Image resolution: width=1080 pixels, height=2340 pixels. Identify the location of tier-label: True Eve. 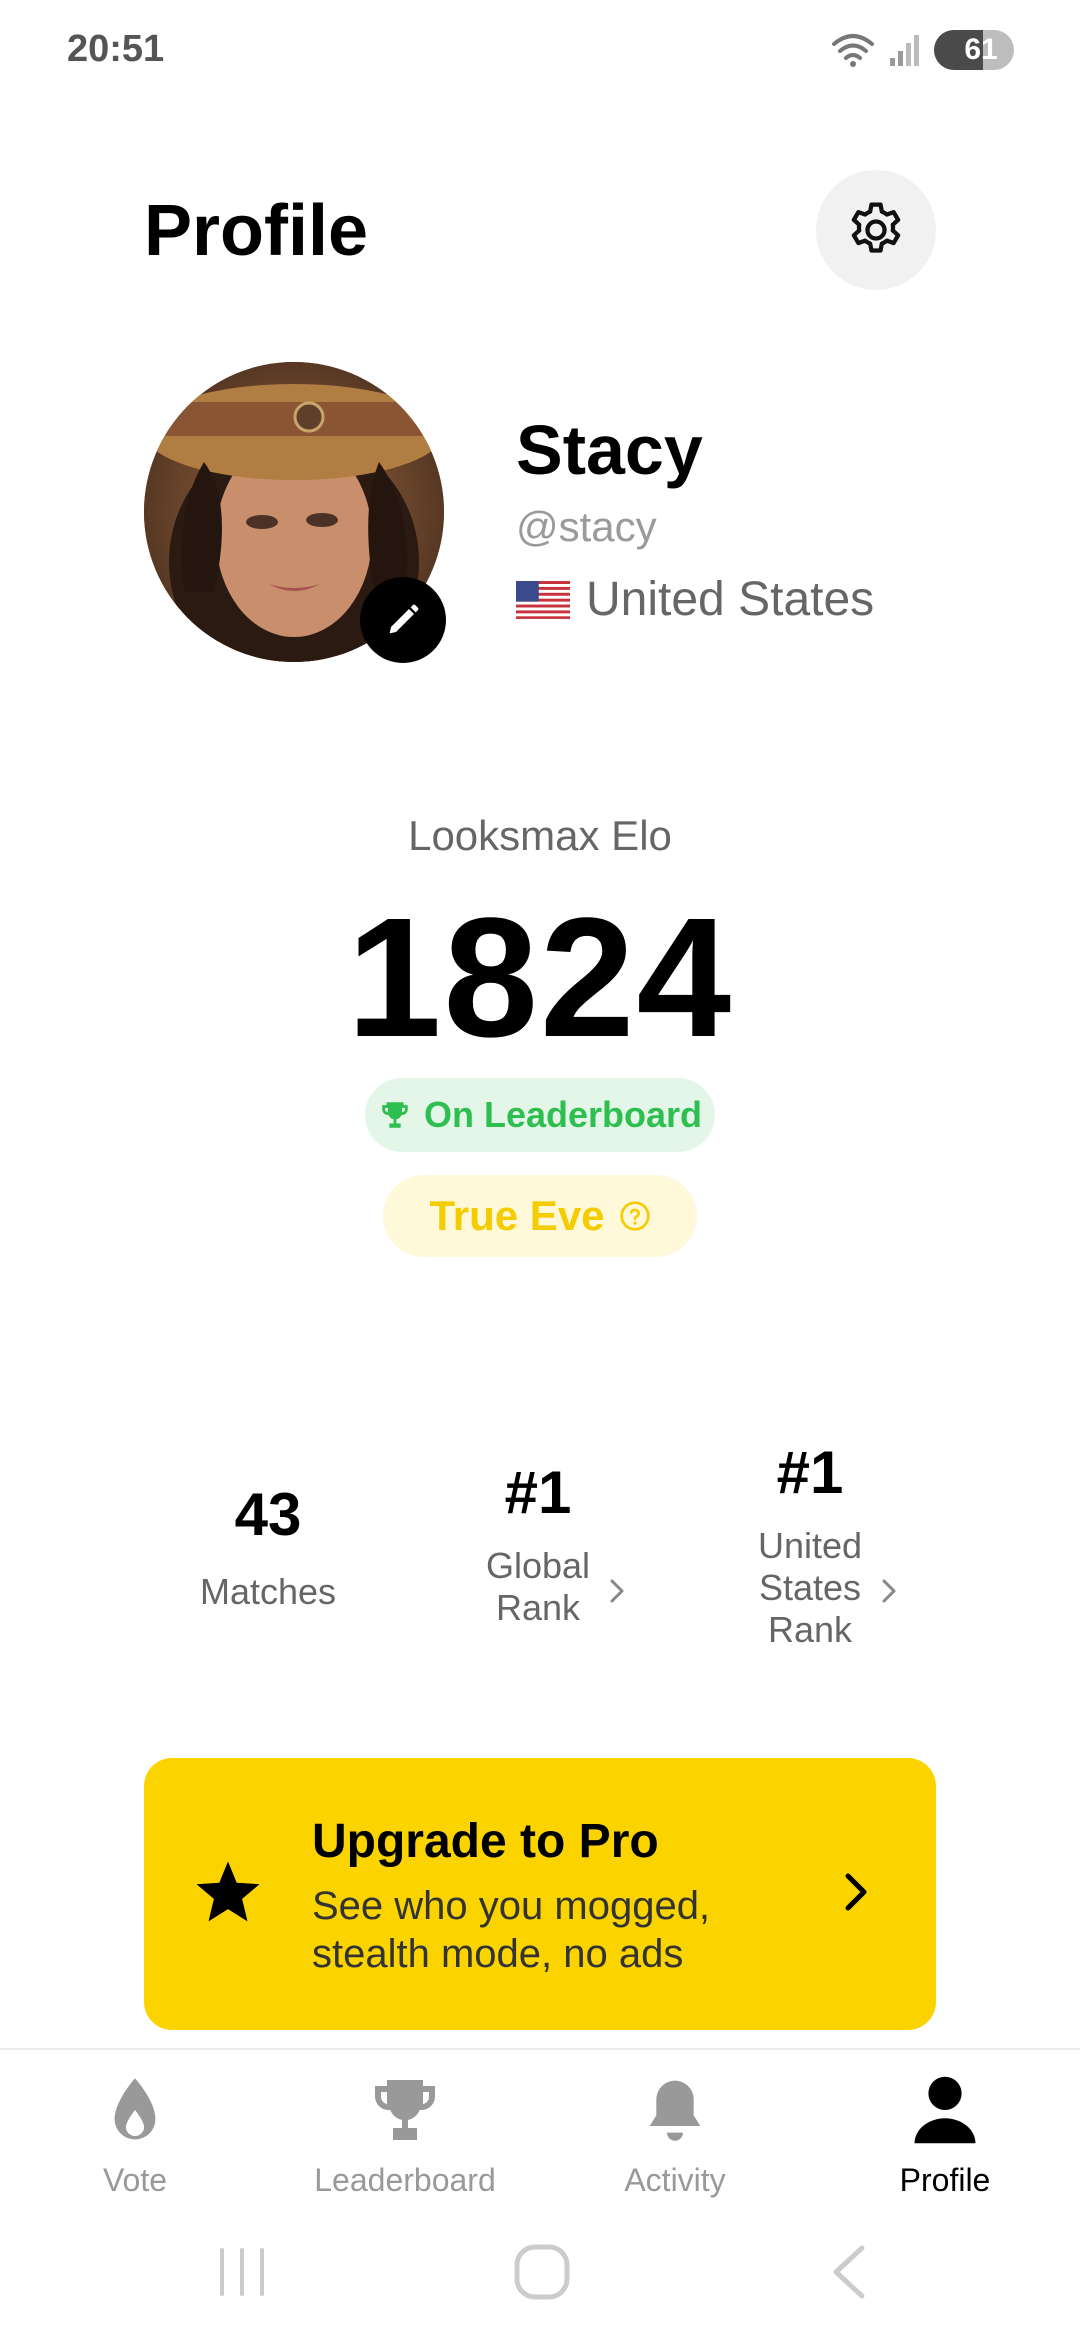
(517, 1215).